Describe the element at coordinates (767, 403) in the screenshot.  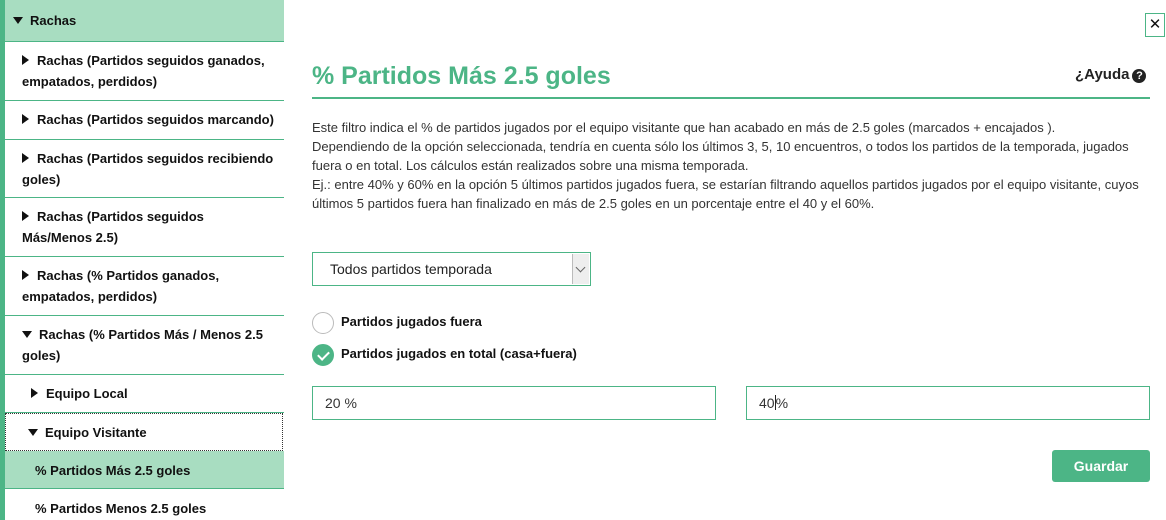
I see `max-percent-value: 40` at that location.